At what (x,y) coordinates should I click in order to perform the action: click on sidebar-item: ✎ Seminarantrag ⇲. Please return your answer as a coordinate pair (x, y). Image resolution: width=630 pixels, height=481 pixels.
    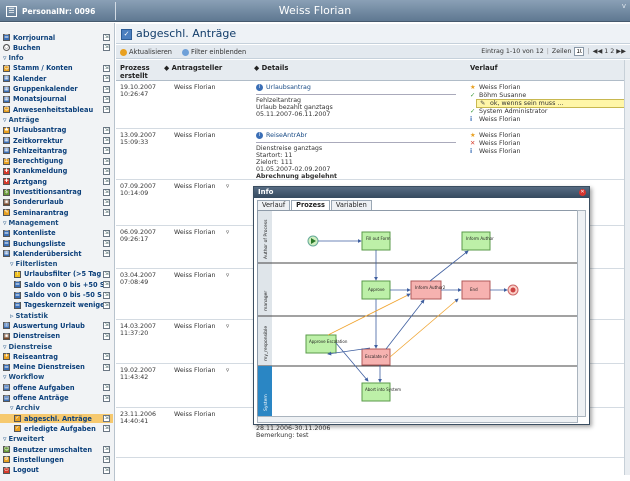
    Looking at the image, I should click on (56, 212).